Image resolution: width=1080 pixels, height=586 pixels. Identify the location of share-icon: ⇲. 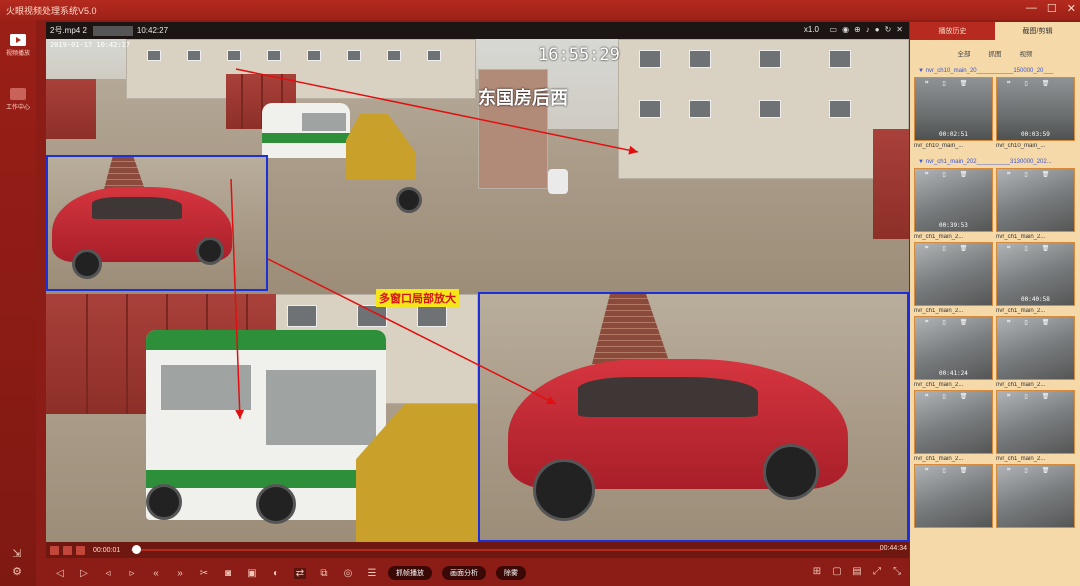
(17, 554).